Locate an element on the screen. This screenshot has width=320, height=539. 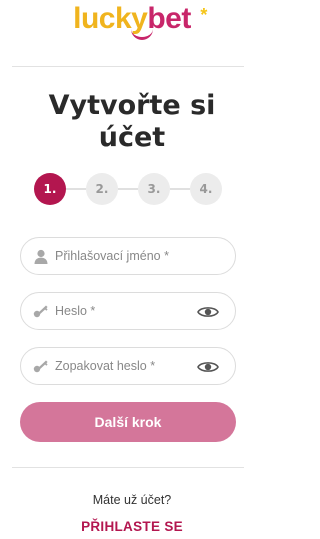
username-input: Přihlašovací jméno * is located at coordinates (128, 256).